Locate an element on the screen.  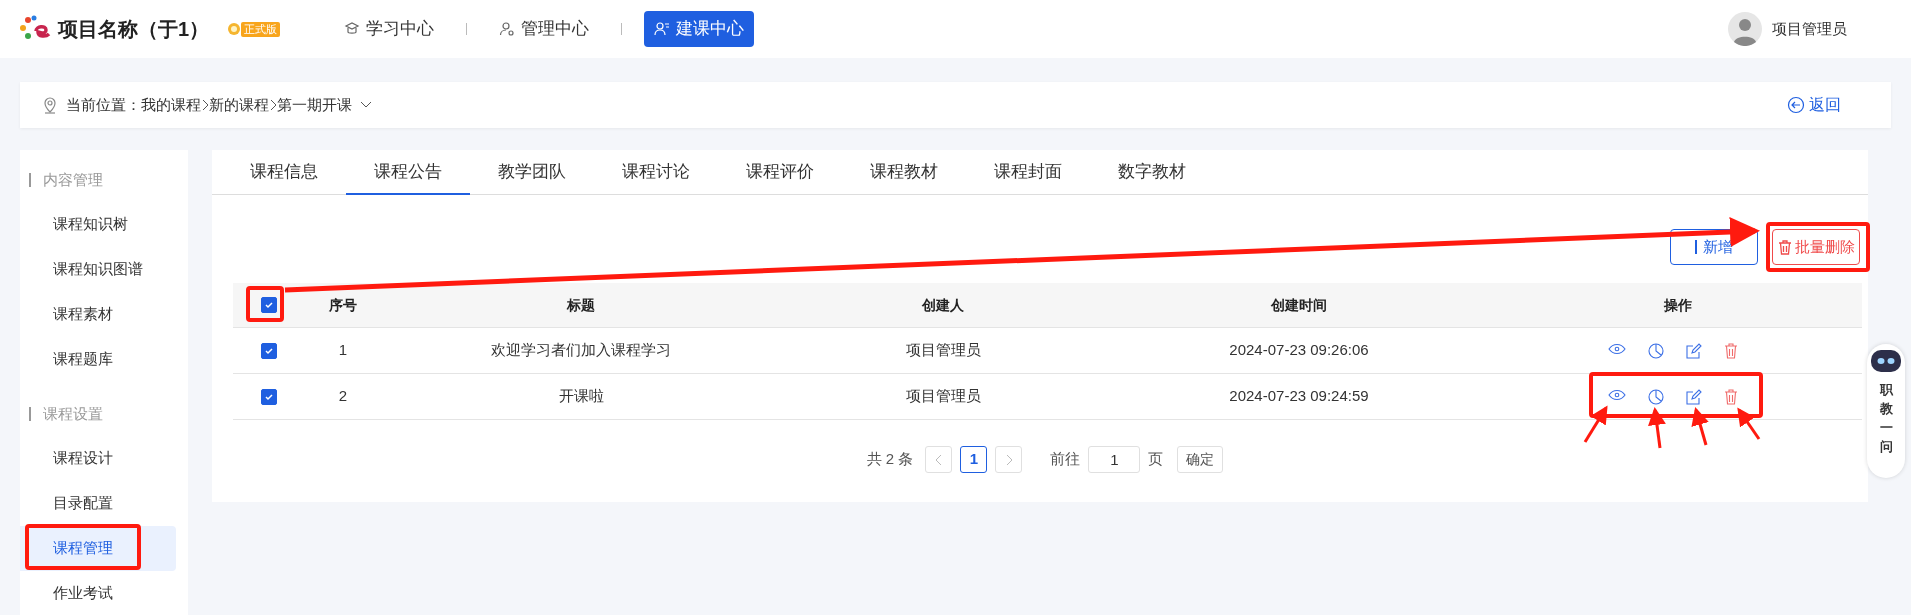
nav-tab: 学习中心 is located at coordinates (389, 29).